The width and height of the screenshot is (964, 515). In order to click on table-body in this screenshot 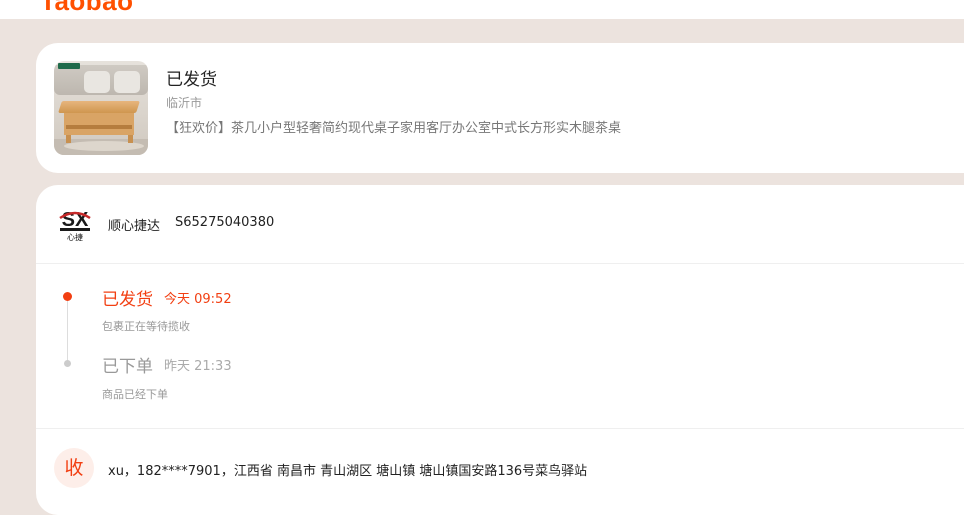, I will do `click(99, 124)`.